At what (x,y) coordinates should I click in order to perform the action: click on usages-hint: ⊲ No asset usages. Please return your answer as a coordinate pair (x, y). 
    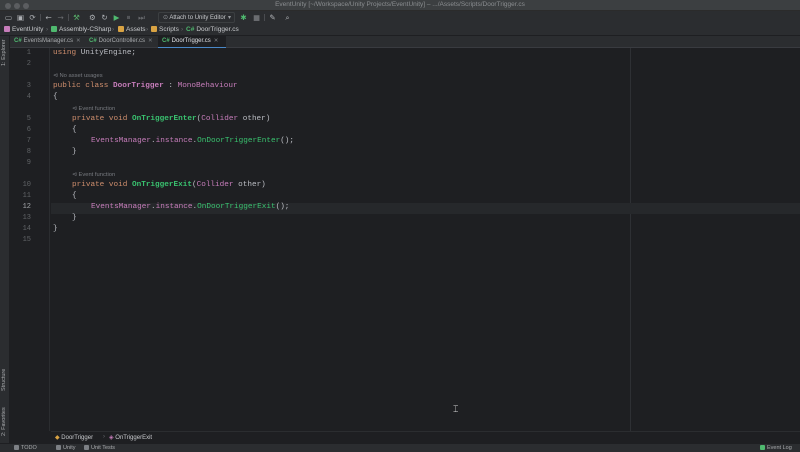
    Looking at the image, I should click on (78, 76).